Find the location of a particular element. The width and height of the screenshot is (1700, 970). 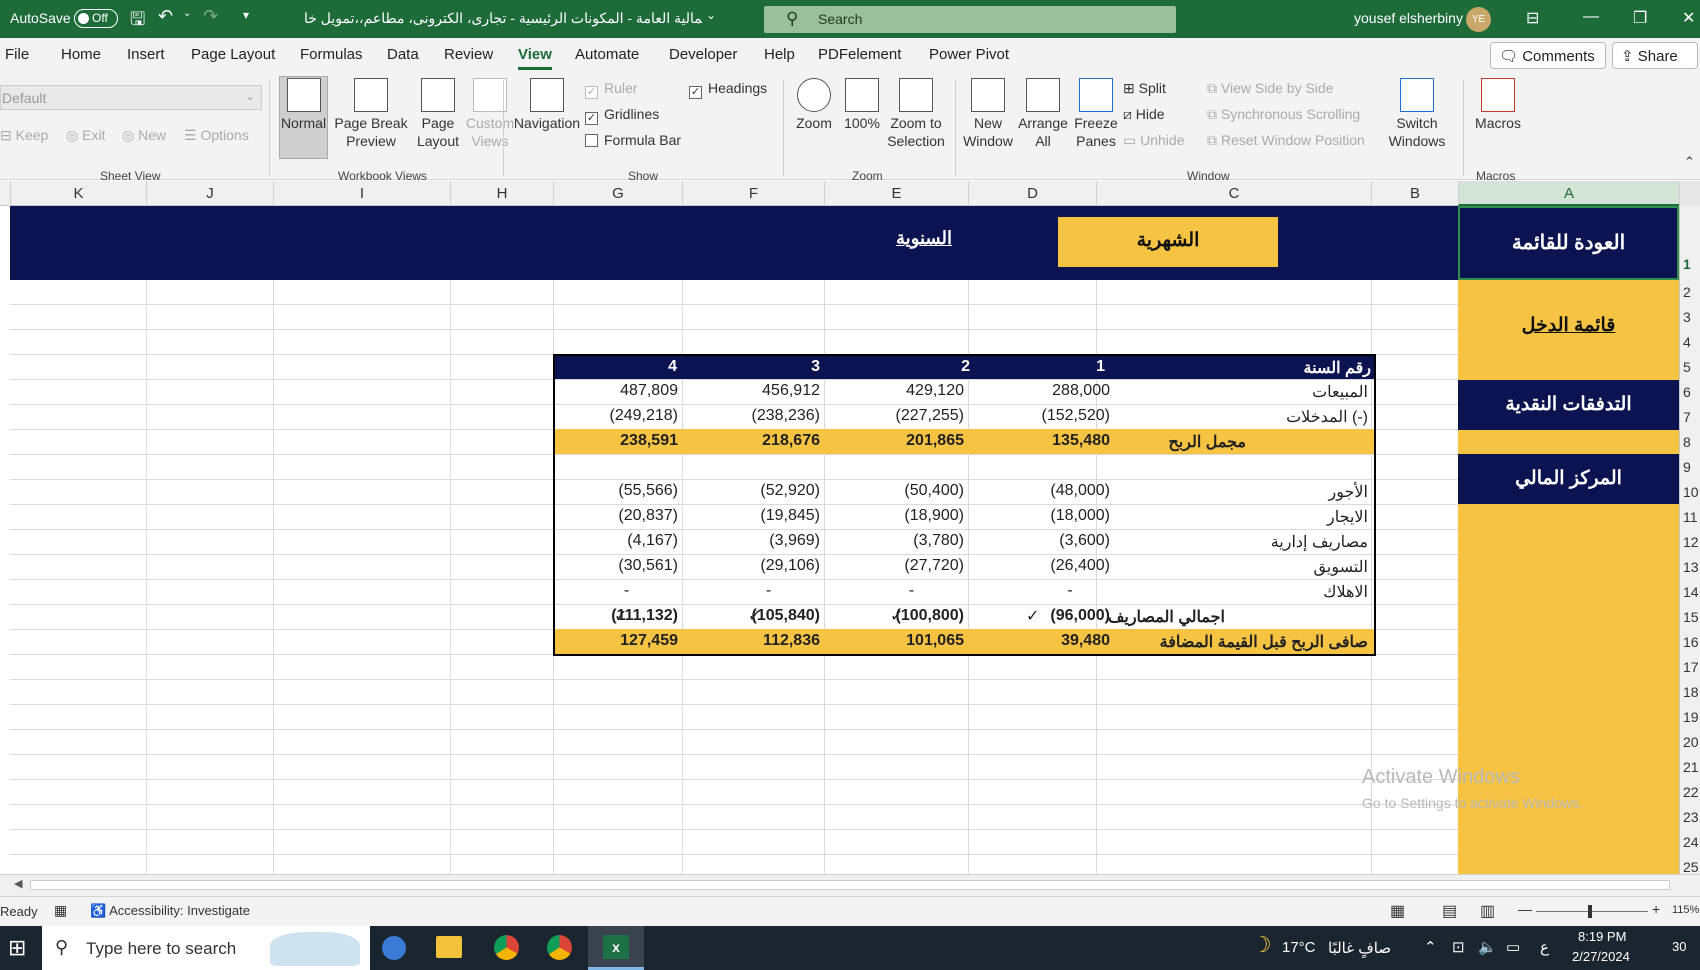

search-box: ⚲ Search is located at coordinates (970, 19).